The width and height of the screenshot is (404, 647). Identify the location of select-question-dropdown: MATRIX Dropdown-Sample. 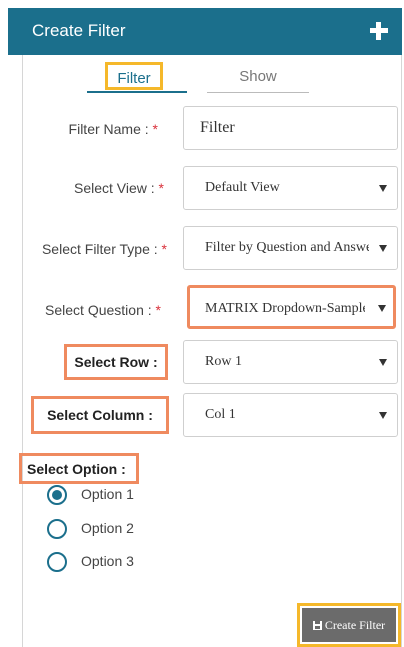
(291, 307).